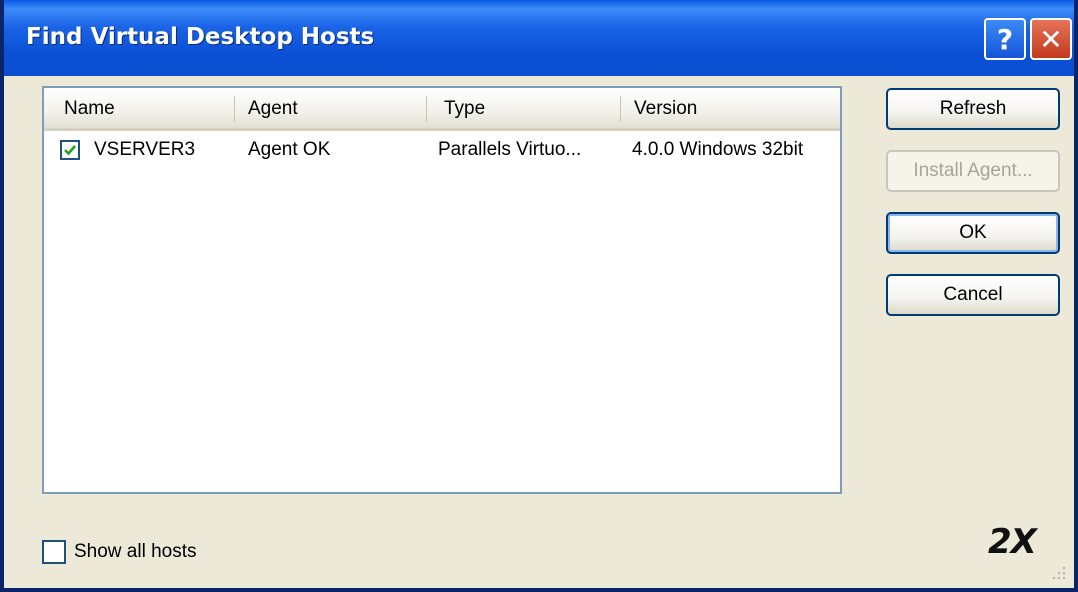 Image resolution: width=1078 pixels, height=592 pixels. I want to click on host-version: 4.0.0 Windows 32bit, so click(718, 149).